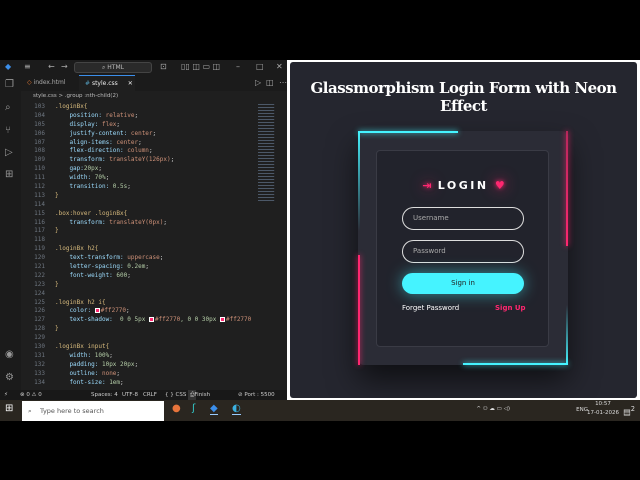 This screenshot has width=640, height=480. I want to click on code-line: 120 text-transform: uppercase;, so click(139, 258).